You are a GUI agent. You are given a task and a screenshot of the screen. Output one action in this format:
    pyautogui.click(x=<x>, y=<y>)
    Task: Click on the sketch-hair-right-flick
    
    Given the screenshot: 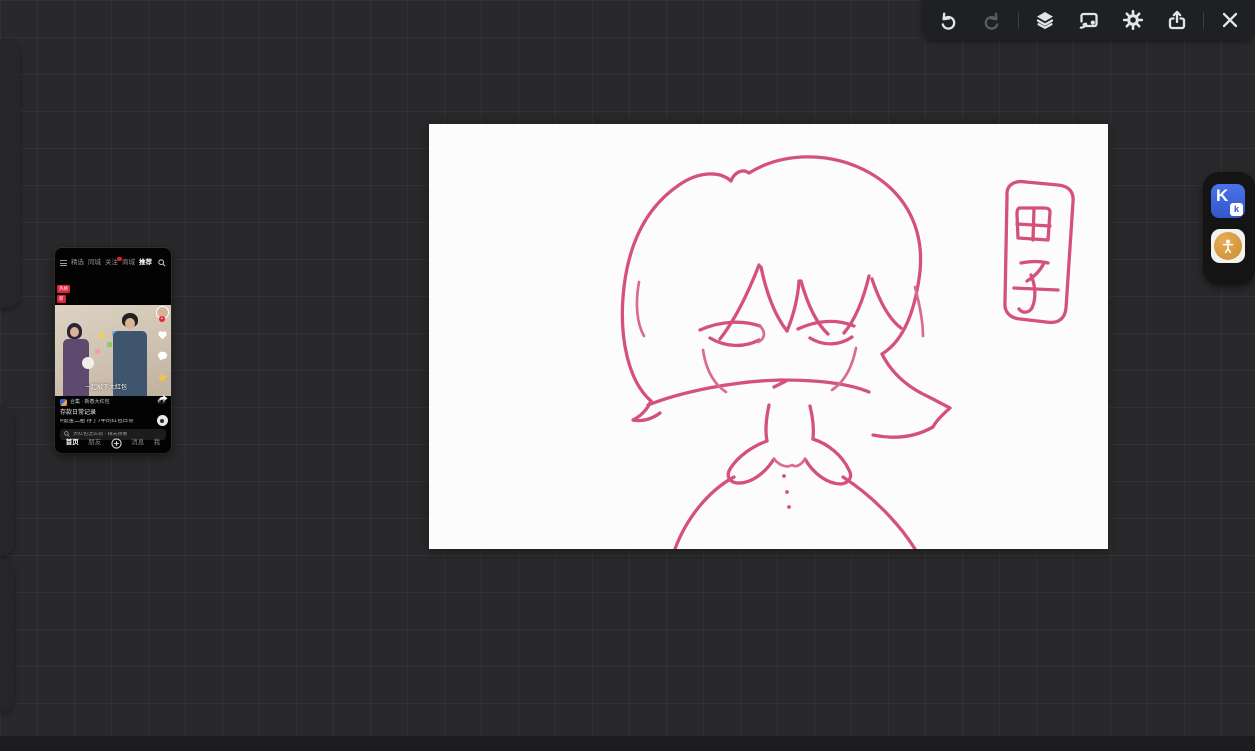 What is the action you would take?
    pyautogui.click(x=911, y=395)
    